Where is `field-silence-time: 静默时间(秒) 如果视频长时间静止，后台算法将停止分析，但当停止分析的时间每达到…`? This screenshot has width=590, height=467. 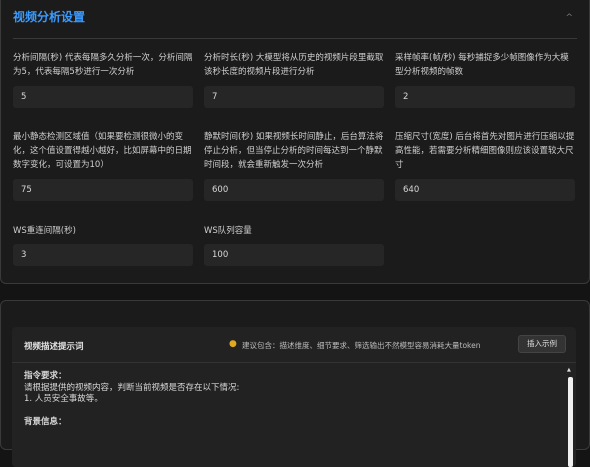
field-silence-time: 静默时间(秒) 如果视频长时间静止，后台算法将停止分析，但当停止分析的时间每达到… is located at coordinates (294, 165).